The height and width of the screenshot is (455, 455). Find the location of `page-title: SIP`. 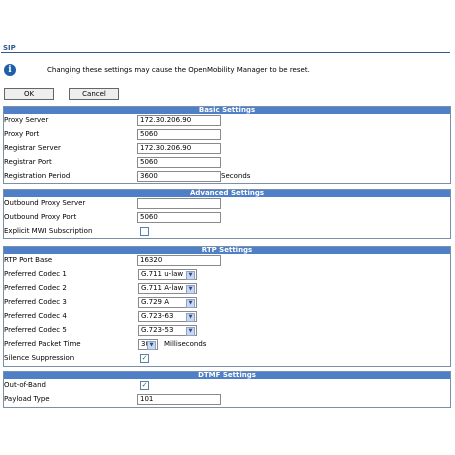

page-title: SIP is located at coordinates (9, 48).